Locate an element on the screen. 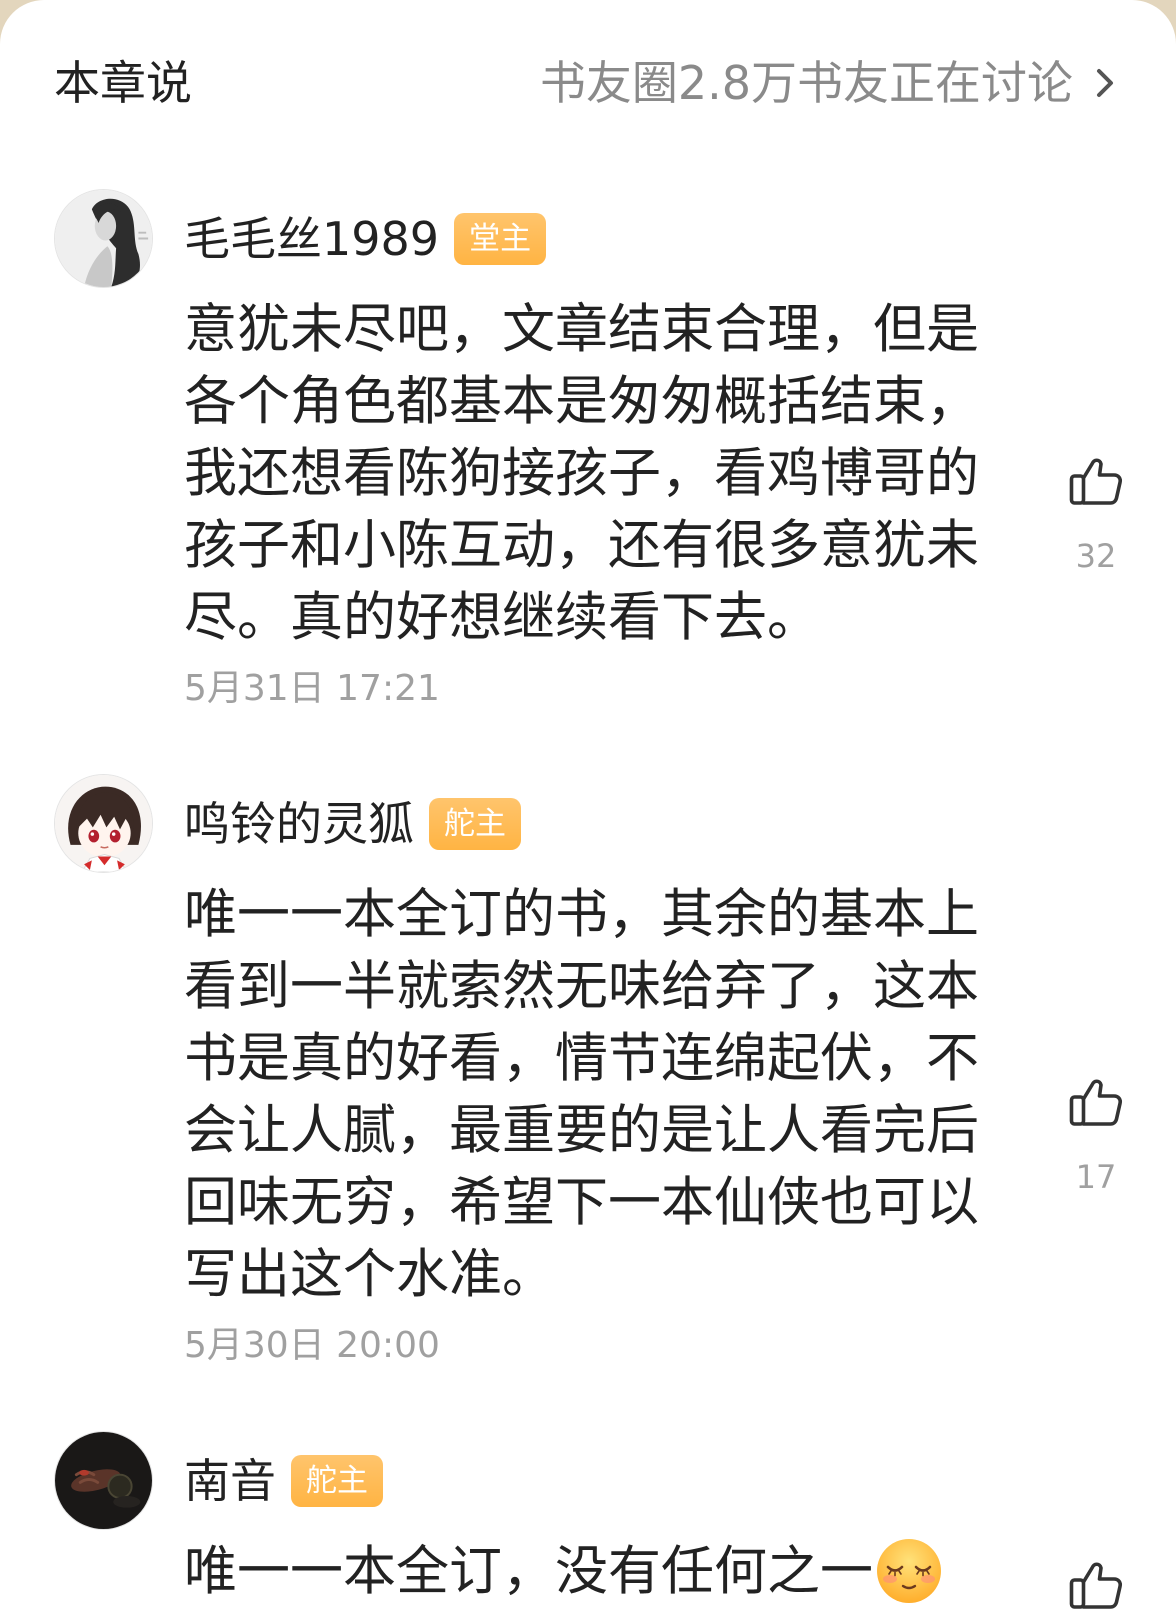 The height and width of the screenshot is (1617, 1176). comment-text-line: 意犹未尽吧，文章结束合理，但是 is located at coordinates (581, 329).